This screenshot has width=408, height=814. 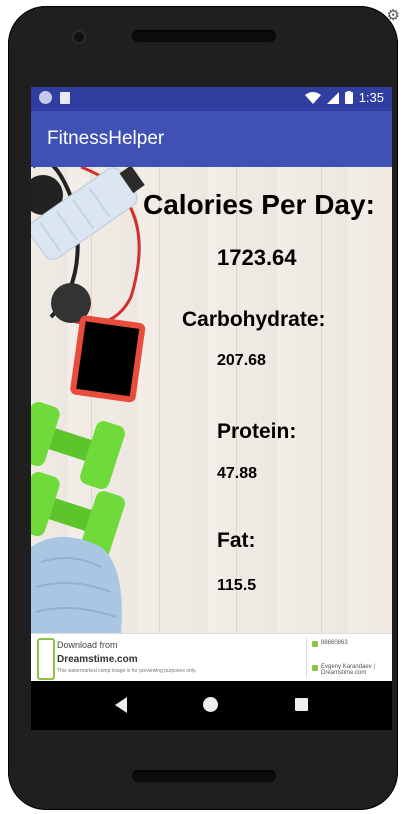 What do you see at coordinates (315, 644) in the screenshot?
I see `id-check-icon` at bounding box center [315, 644].